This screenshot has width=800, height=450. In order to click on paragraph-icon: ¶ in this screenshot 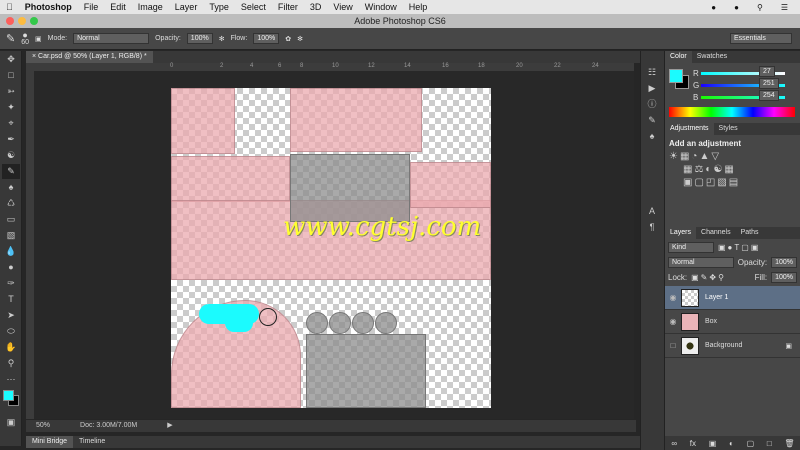, I will do `click(652, 227)`.